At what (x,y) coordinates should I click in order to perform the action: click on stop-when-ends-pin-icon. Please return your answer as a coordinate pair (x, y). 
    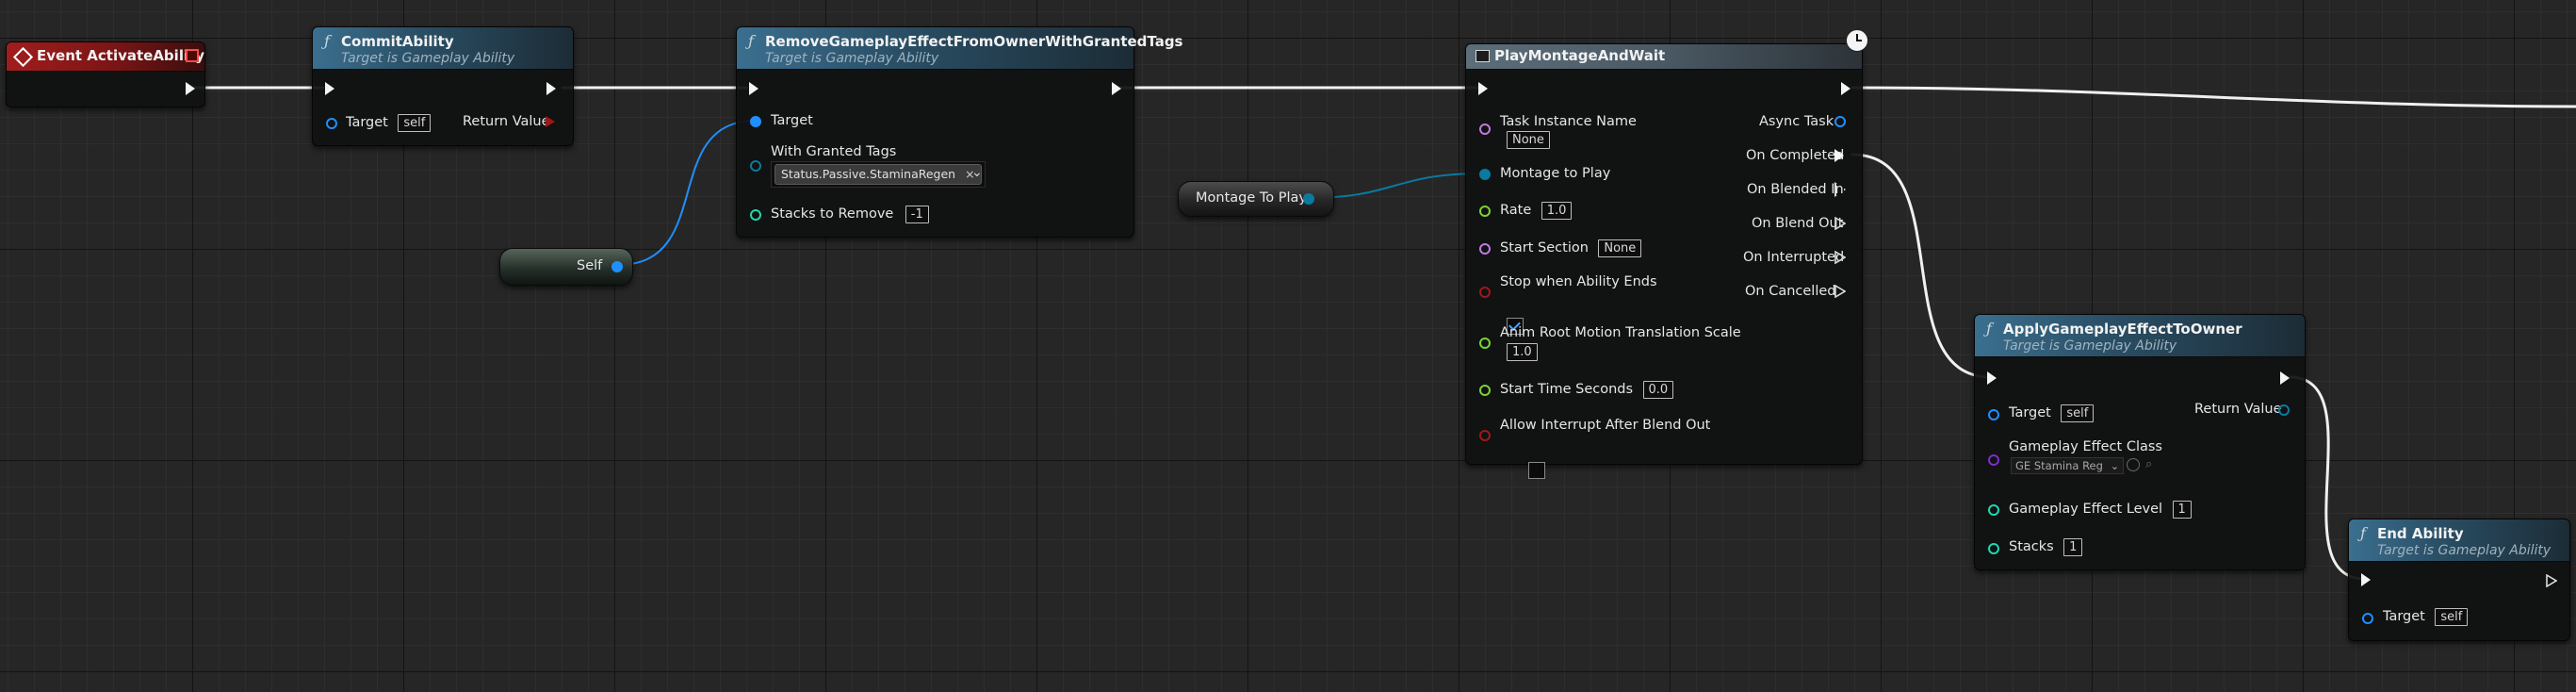
    Looking at the image, I should click on (1485, 292).